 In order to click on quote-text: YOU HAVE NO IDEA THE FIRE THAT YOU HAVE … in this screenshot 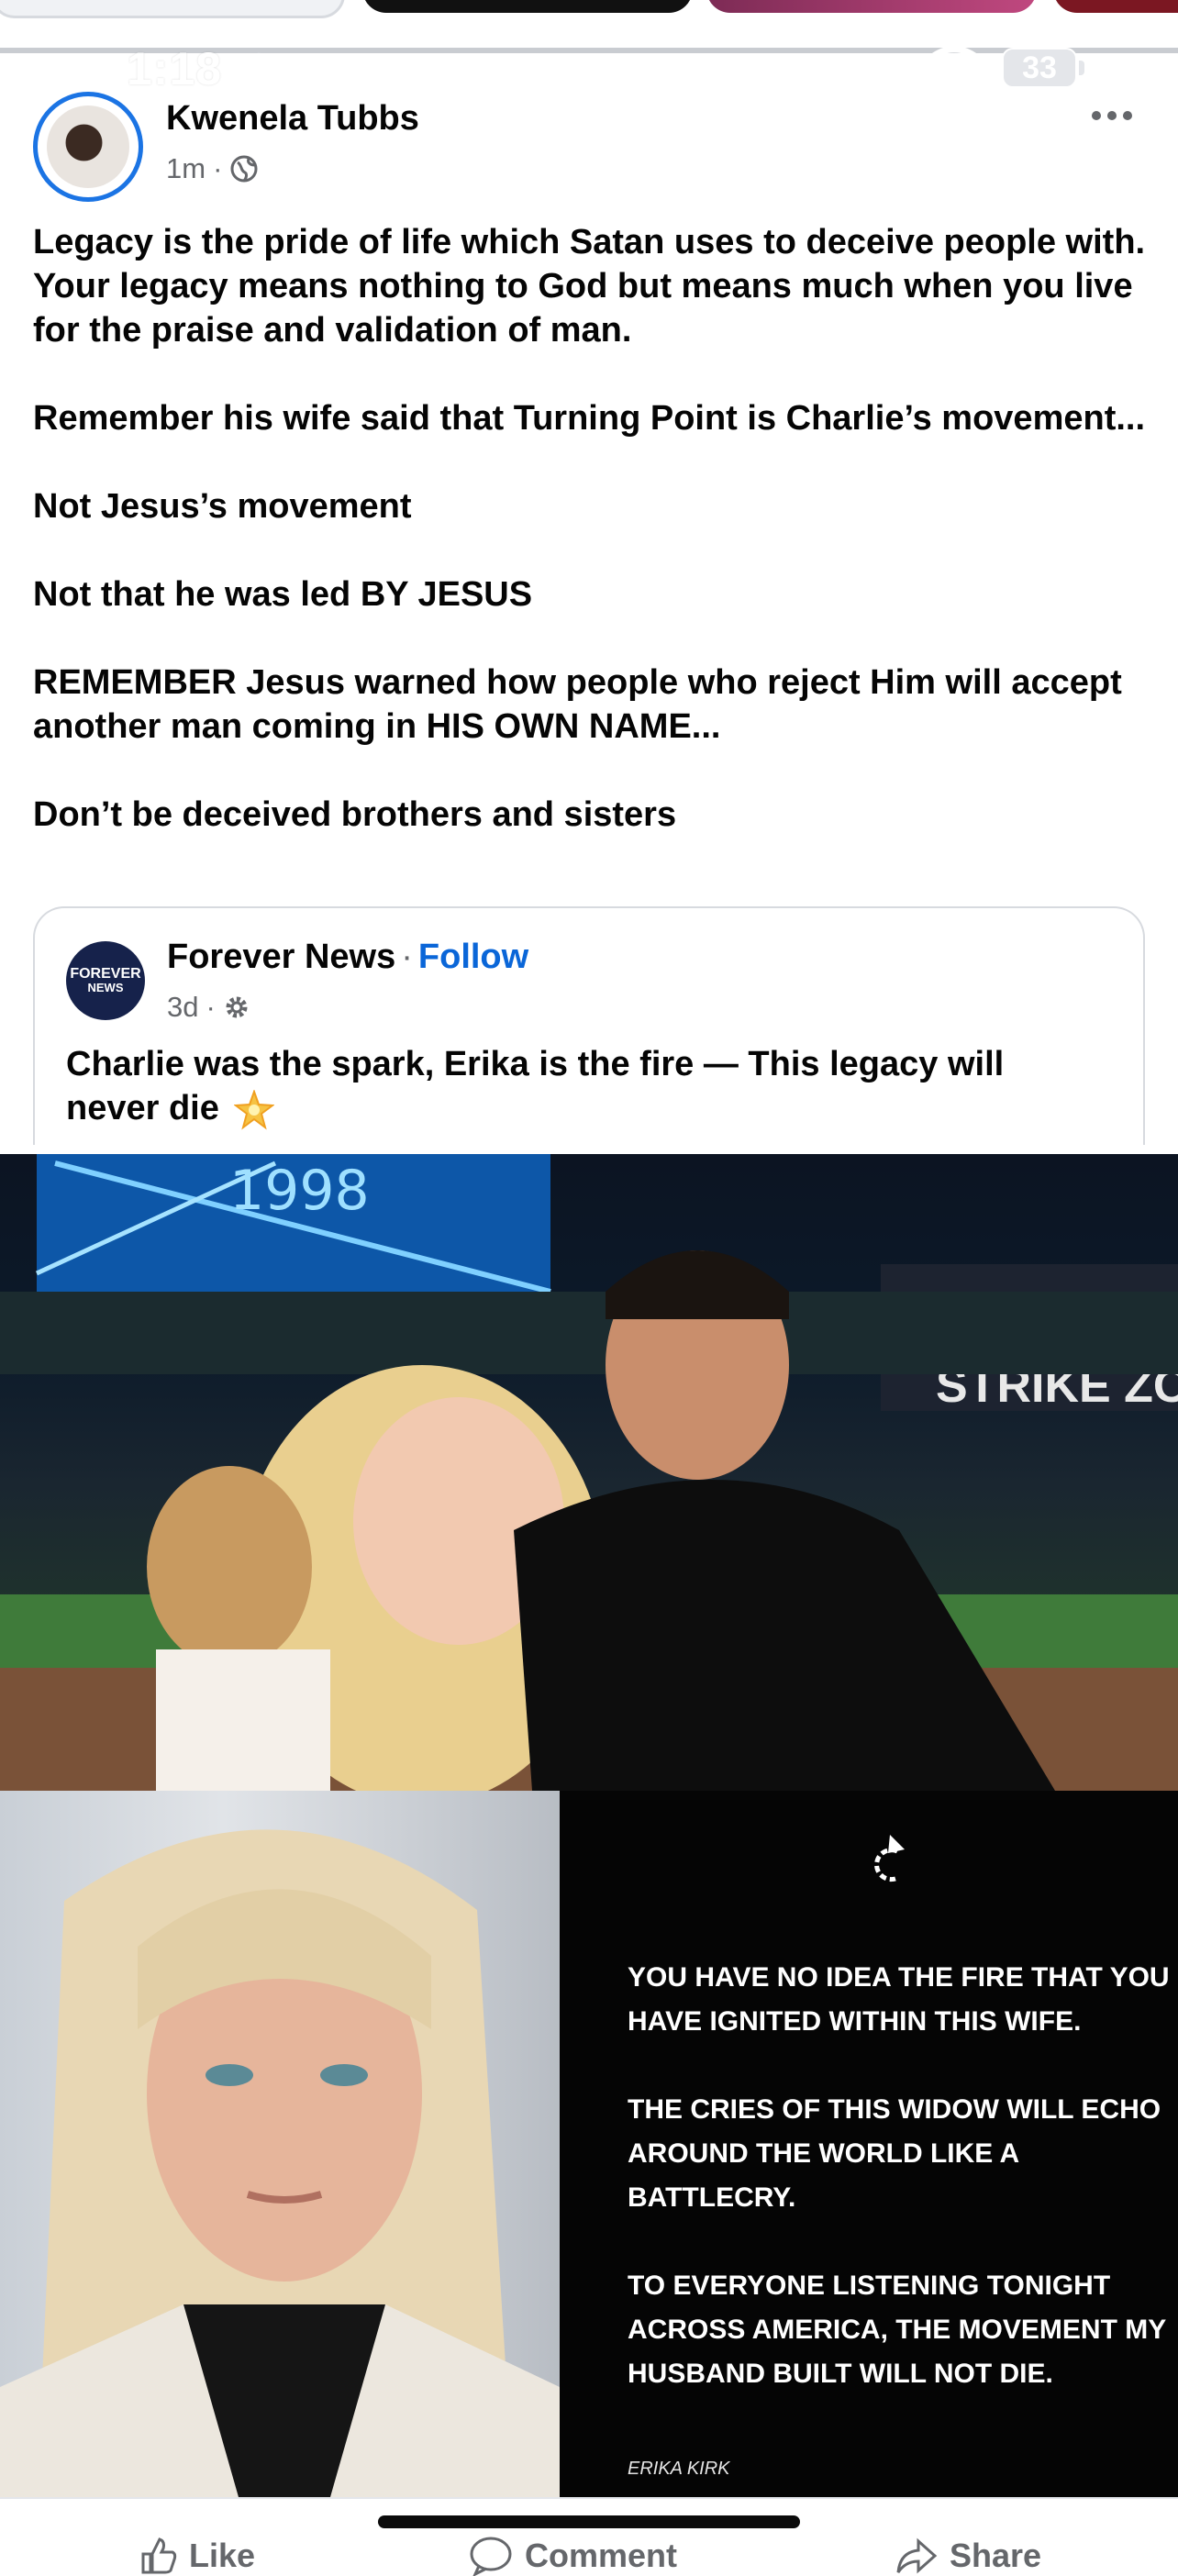, I will do `click(903, 2198)`.